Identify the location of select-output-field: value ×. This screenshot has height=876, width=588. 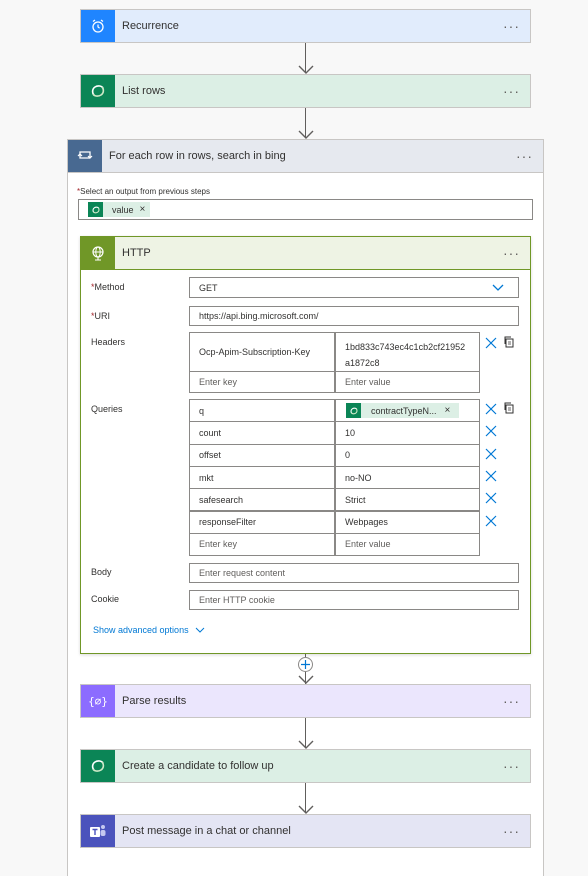
(305, 209).